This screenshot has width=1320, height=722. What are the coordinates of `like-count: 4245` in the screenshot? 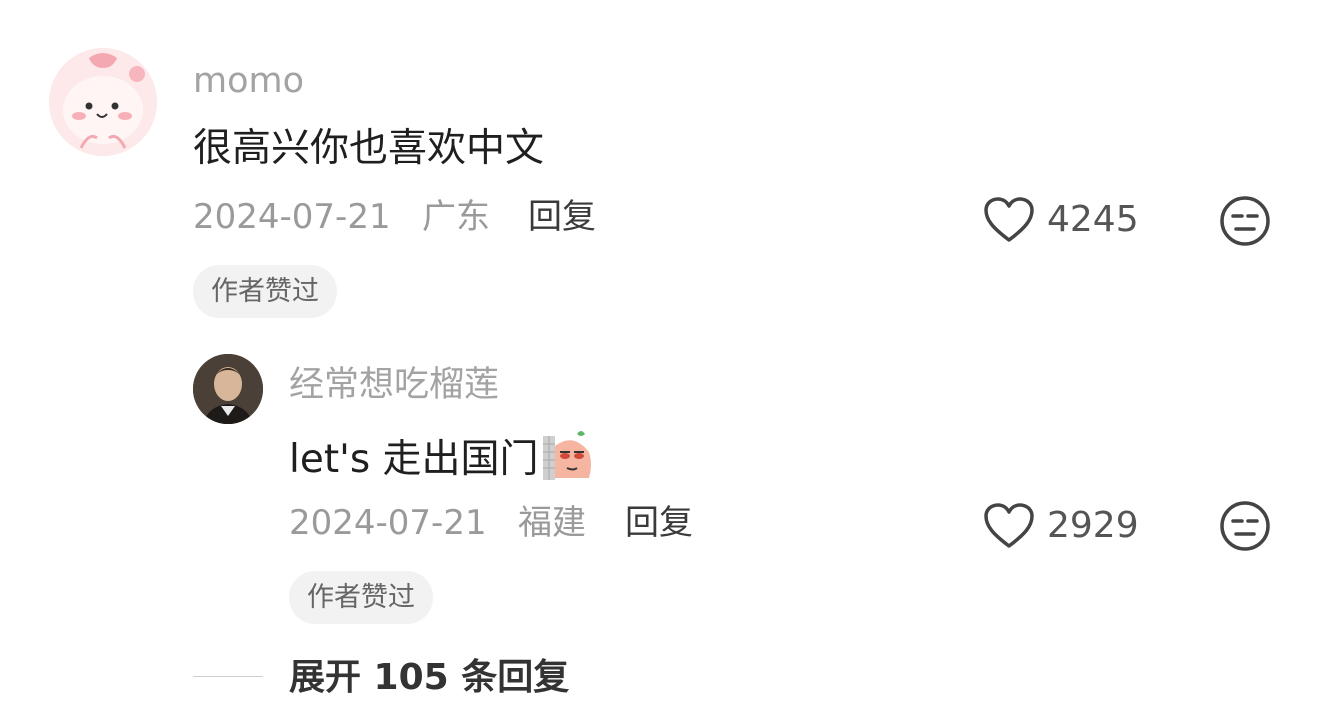 It's located at (1093, 219).